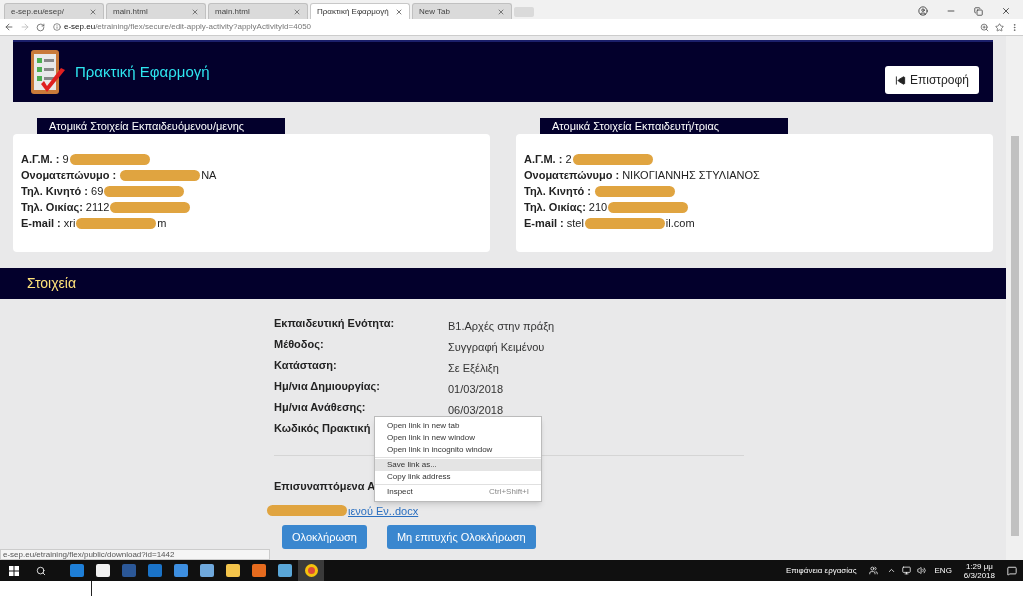 The width and height of the screenshot is (1023, 601). What do you see at coordinates (476, 389) in the screenshot?
I see `detail-value: 01/03/2018` at bounding box center [476, 389].